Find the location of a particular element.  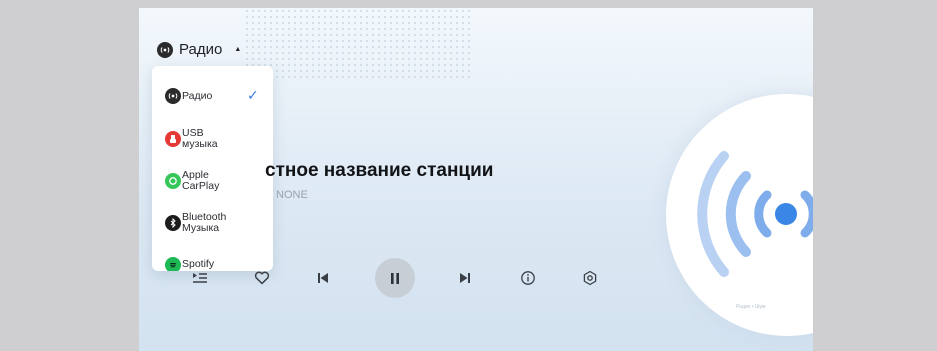

playlist-button is located at coordinates (200, 278).